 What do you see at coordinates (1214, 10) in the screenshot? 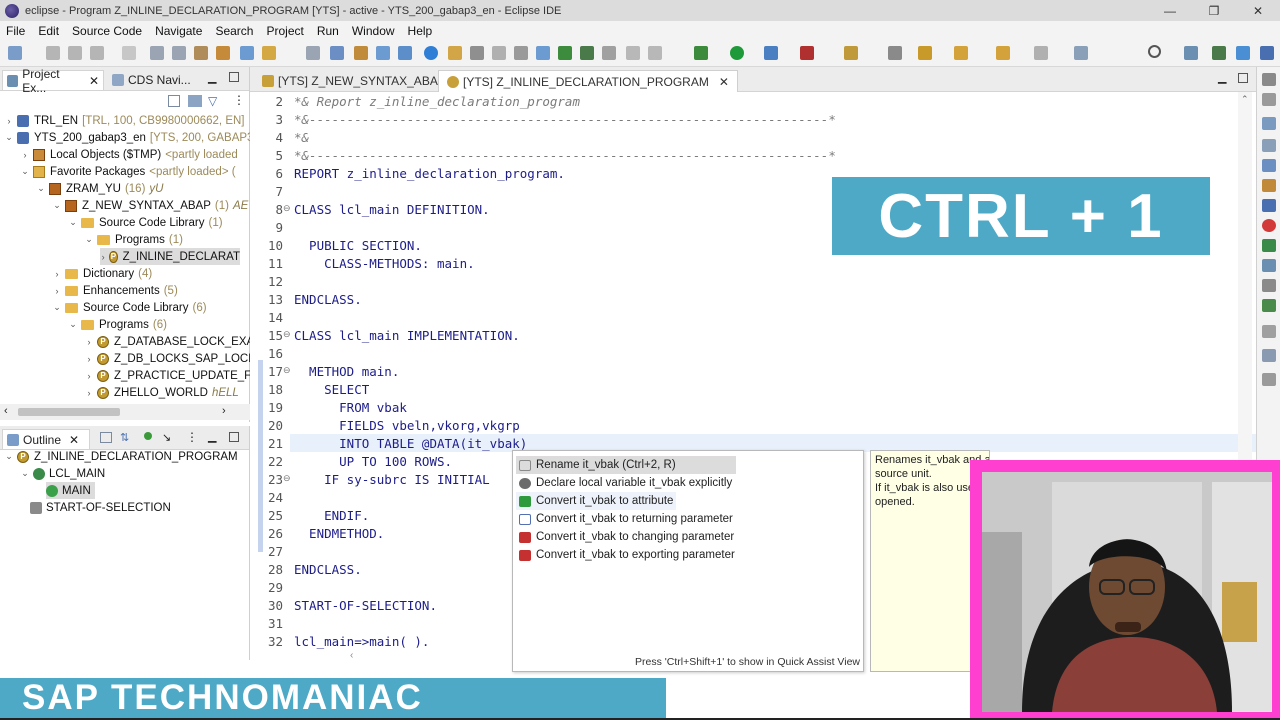
I see `maximize-button: ❐` at bounding box center [1214, 10].